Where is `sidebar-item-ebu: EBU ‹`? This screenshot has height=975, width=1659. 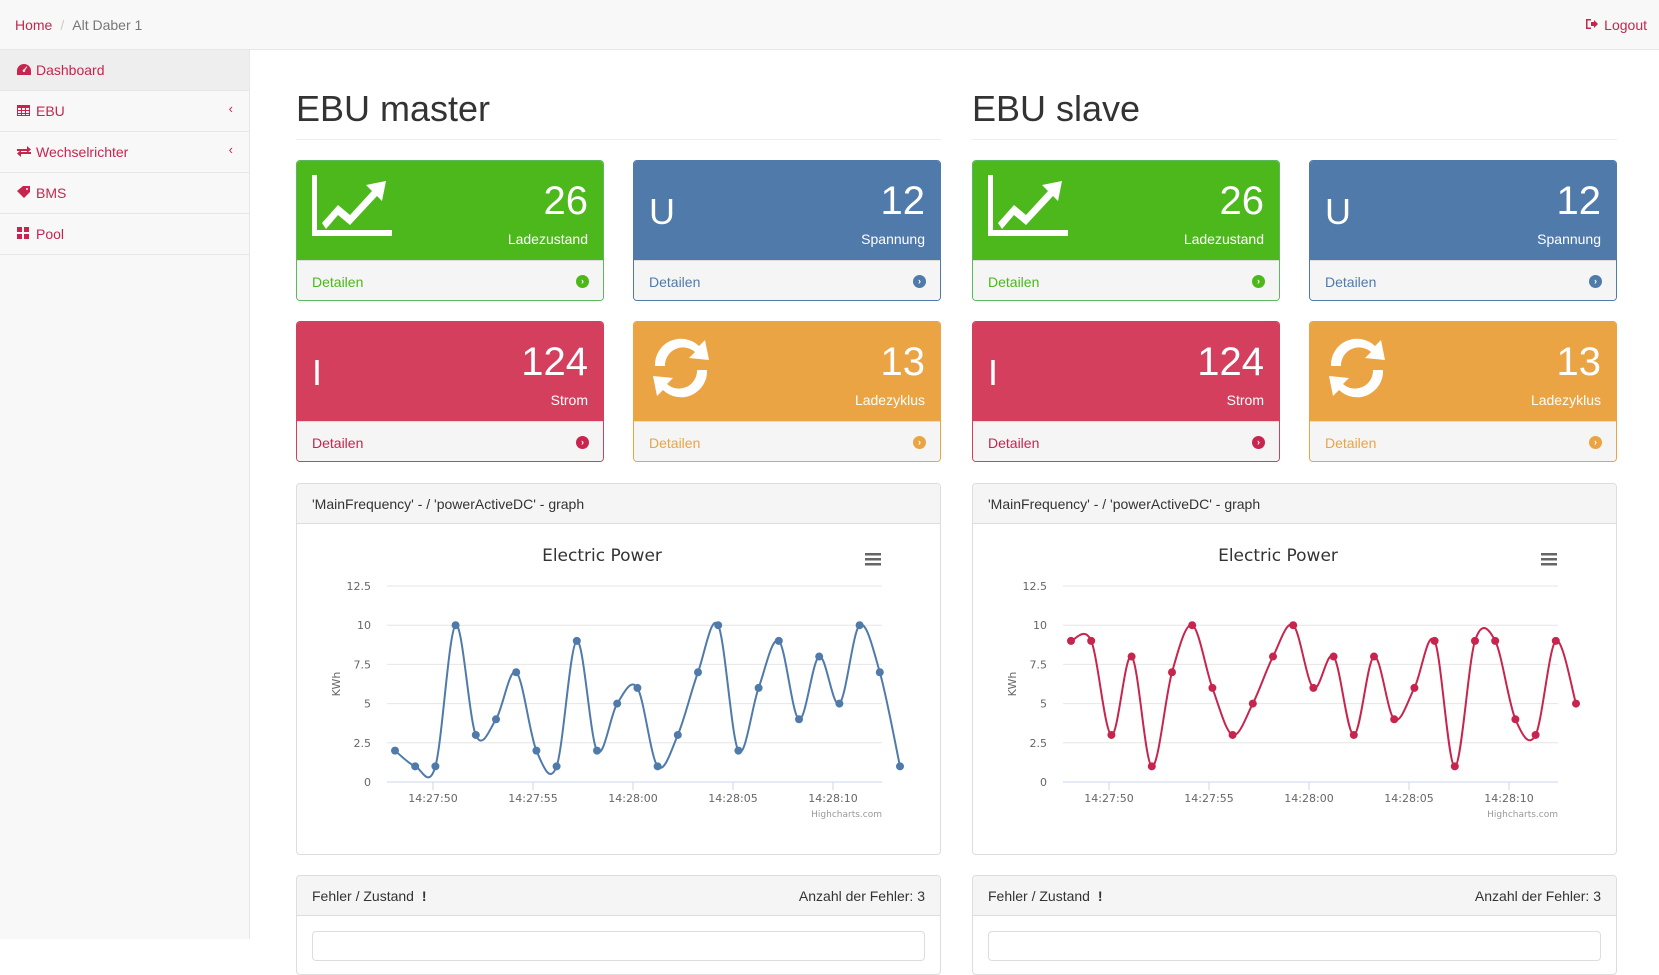 sidebar-item-ebu: EBU ‹ is located at coordinates (124, 111).